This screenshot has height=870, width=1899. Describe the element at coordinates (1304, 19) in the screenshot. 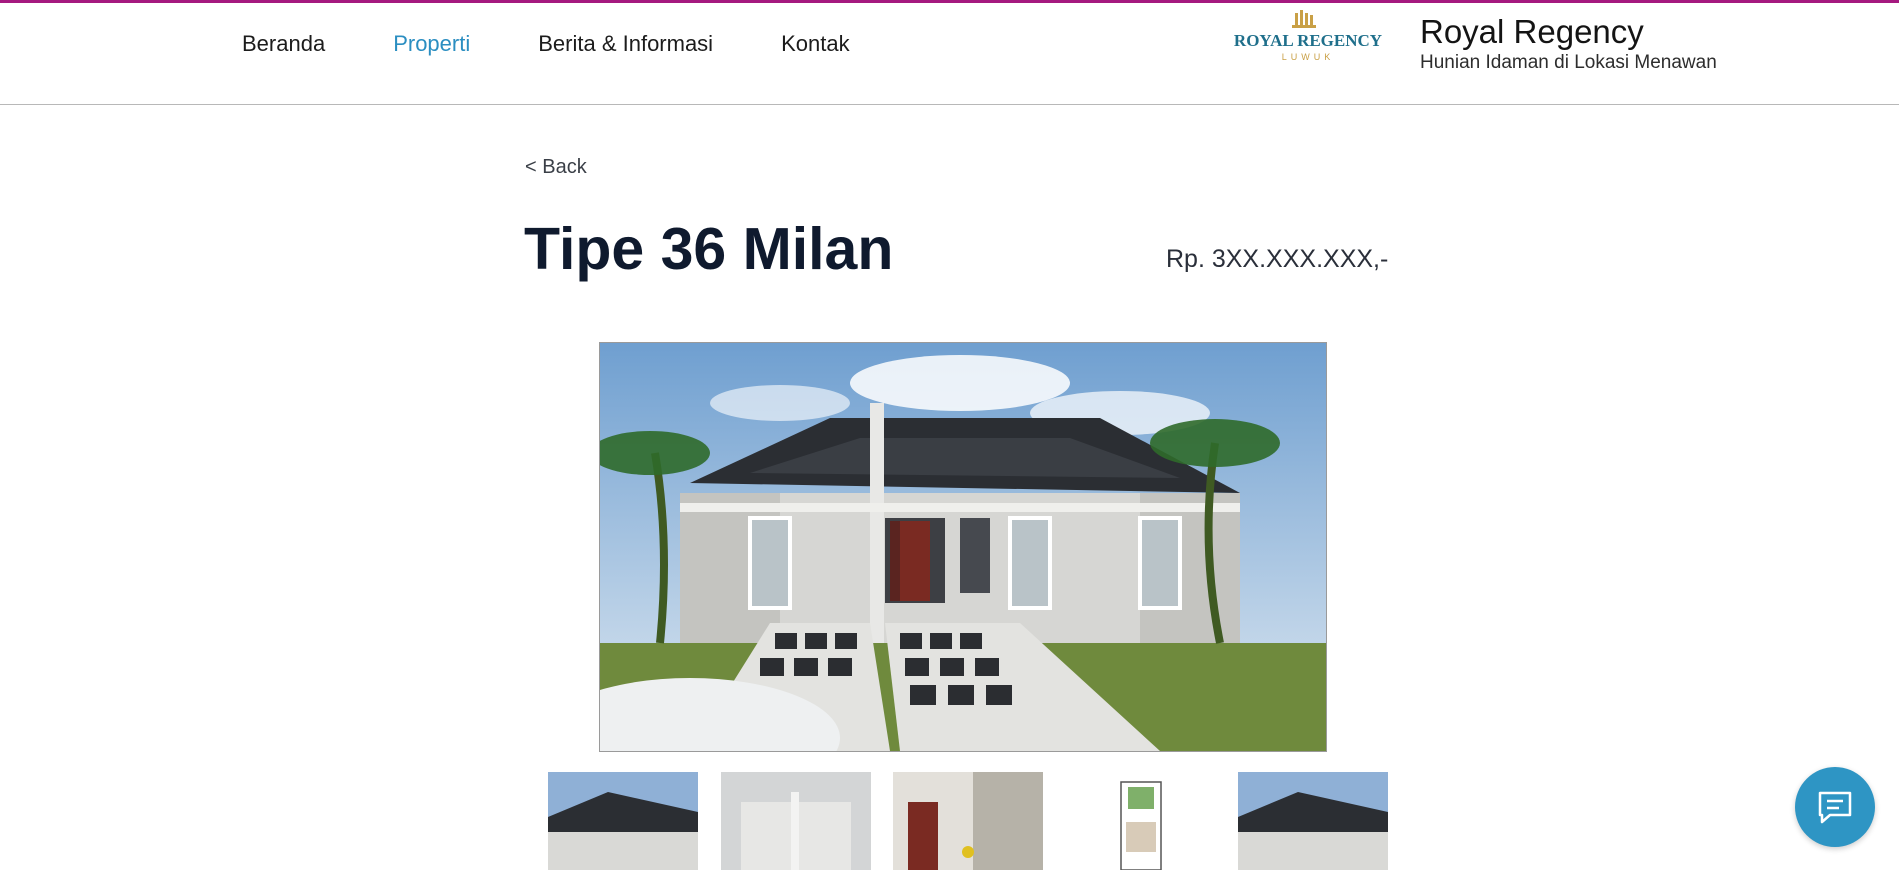

I see `crown-icon` at that location.